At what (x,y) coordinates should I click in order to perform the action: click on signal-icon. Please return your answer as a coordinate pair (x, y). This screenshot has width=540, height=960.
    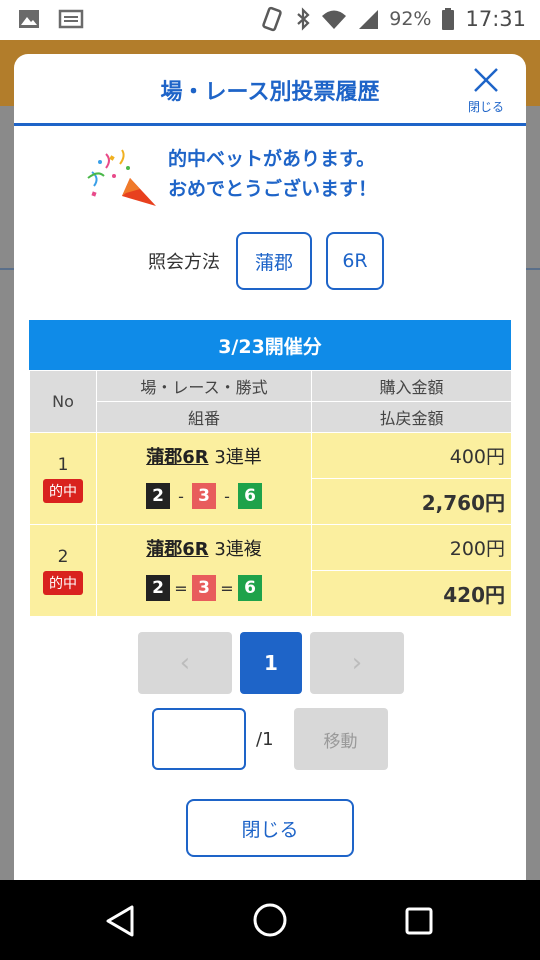
    Looking at the image, I should click on (369, 19).